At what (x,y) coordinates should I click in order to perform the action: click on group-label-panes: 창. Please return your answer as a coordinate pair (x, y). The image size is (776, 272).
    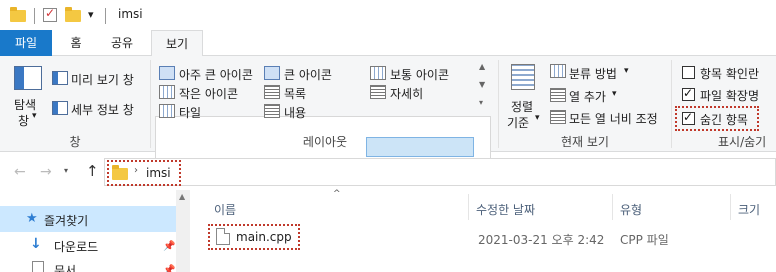
    Looking at the image, I should click on (75, 142).